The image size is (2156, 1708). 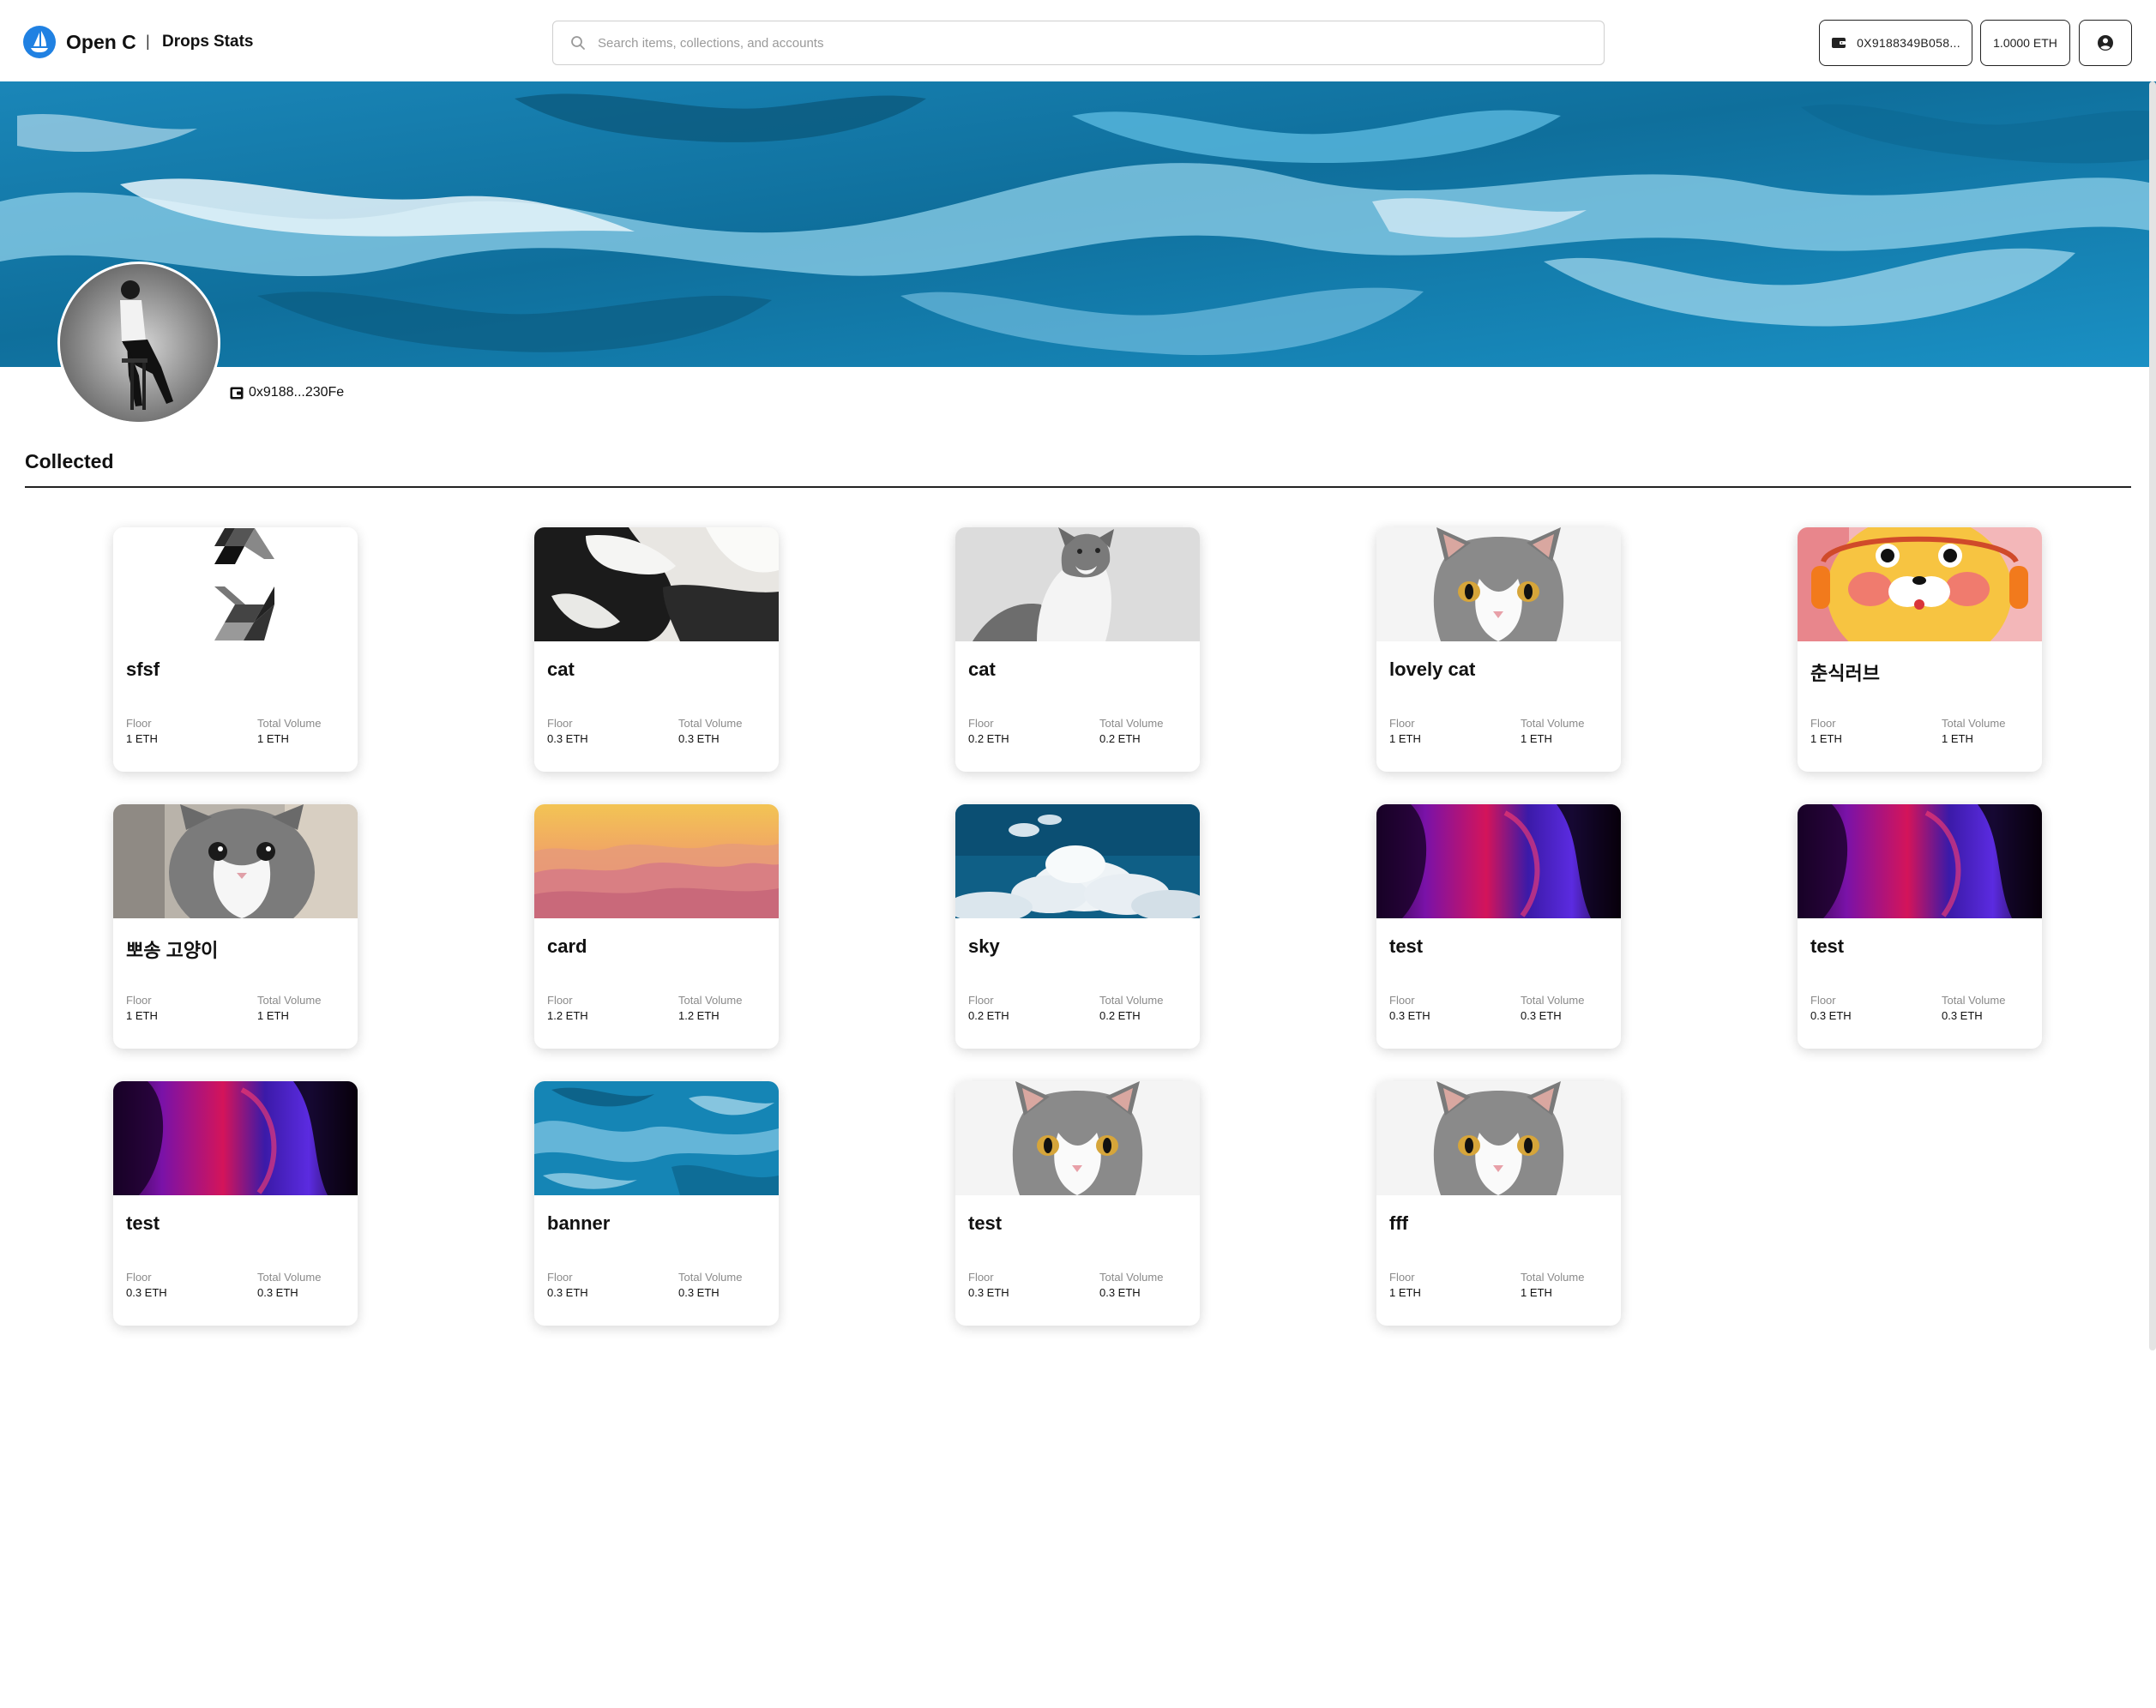 I want to click on nft-card-name: fff, so click(x=1398, y=1223).